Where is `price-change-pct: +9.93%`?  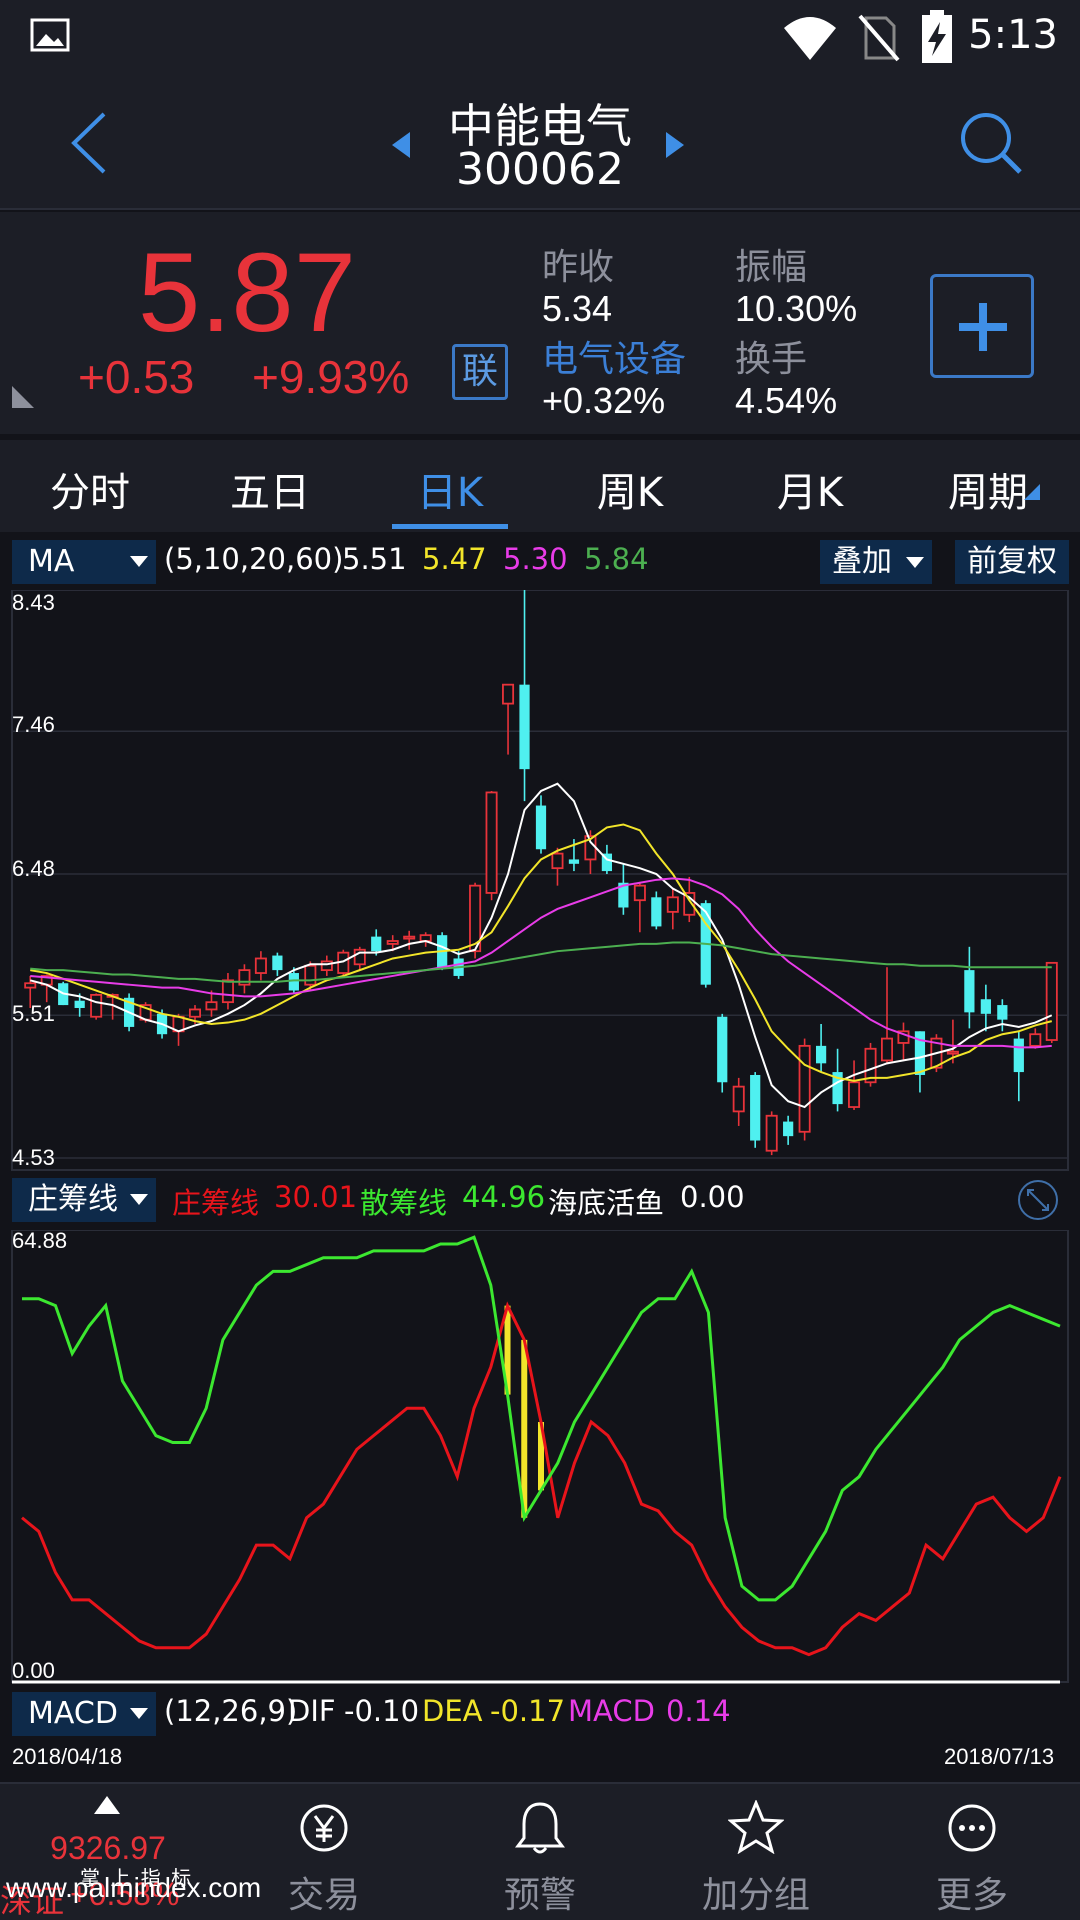
price-change-pct: +9.93% is located at coordinates (331, 377).